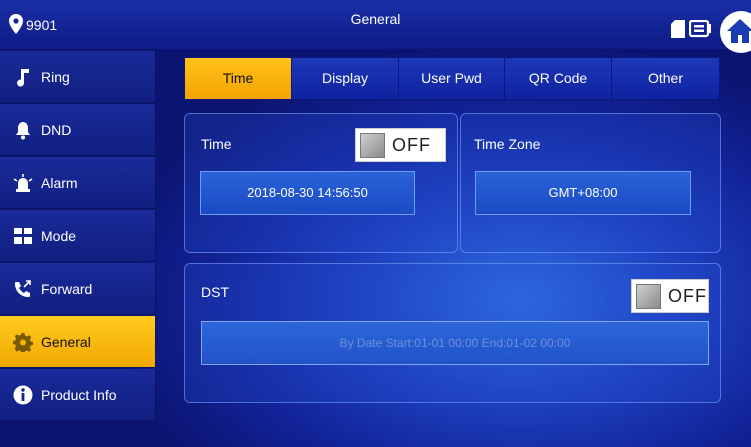 The height and width of the screenshot is (447, 751). I want to click on sidebar-item-dnd: DND, so click(78, 130).